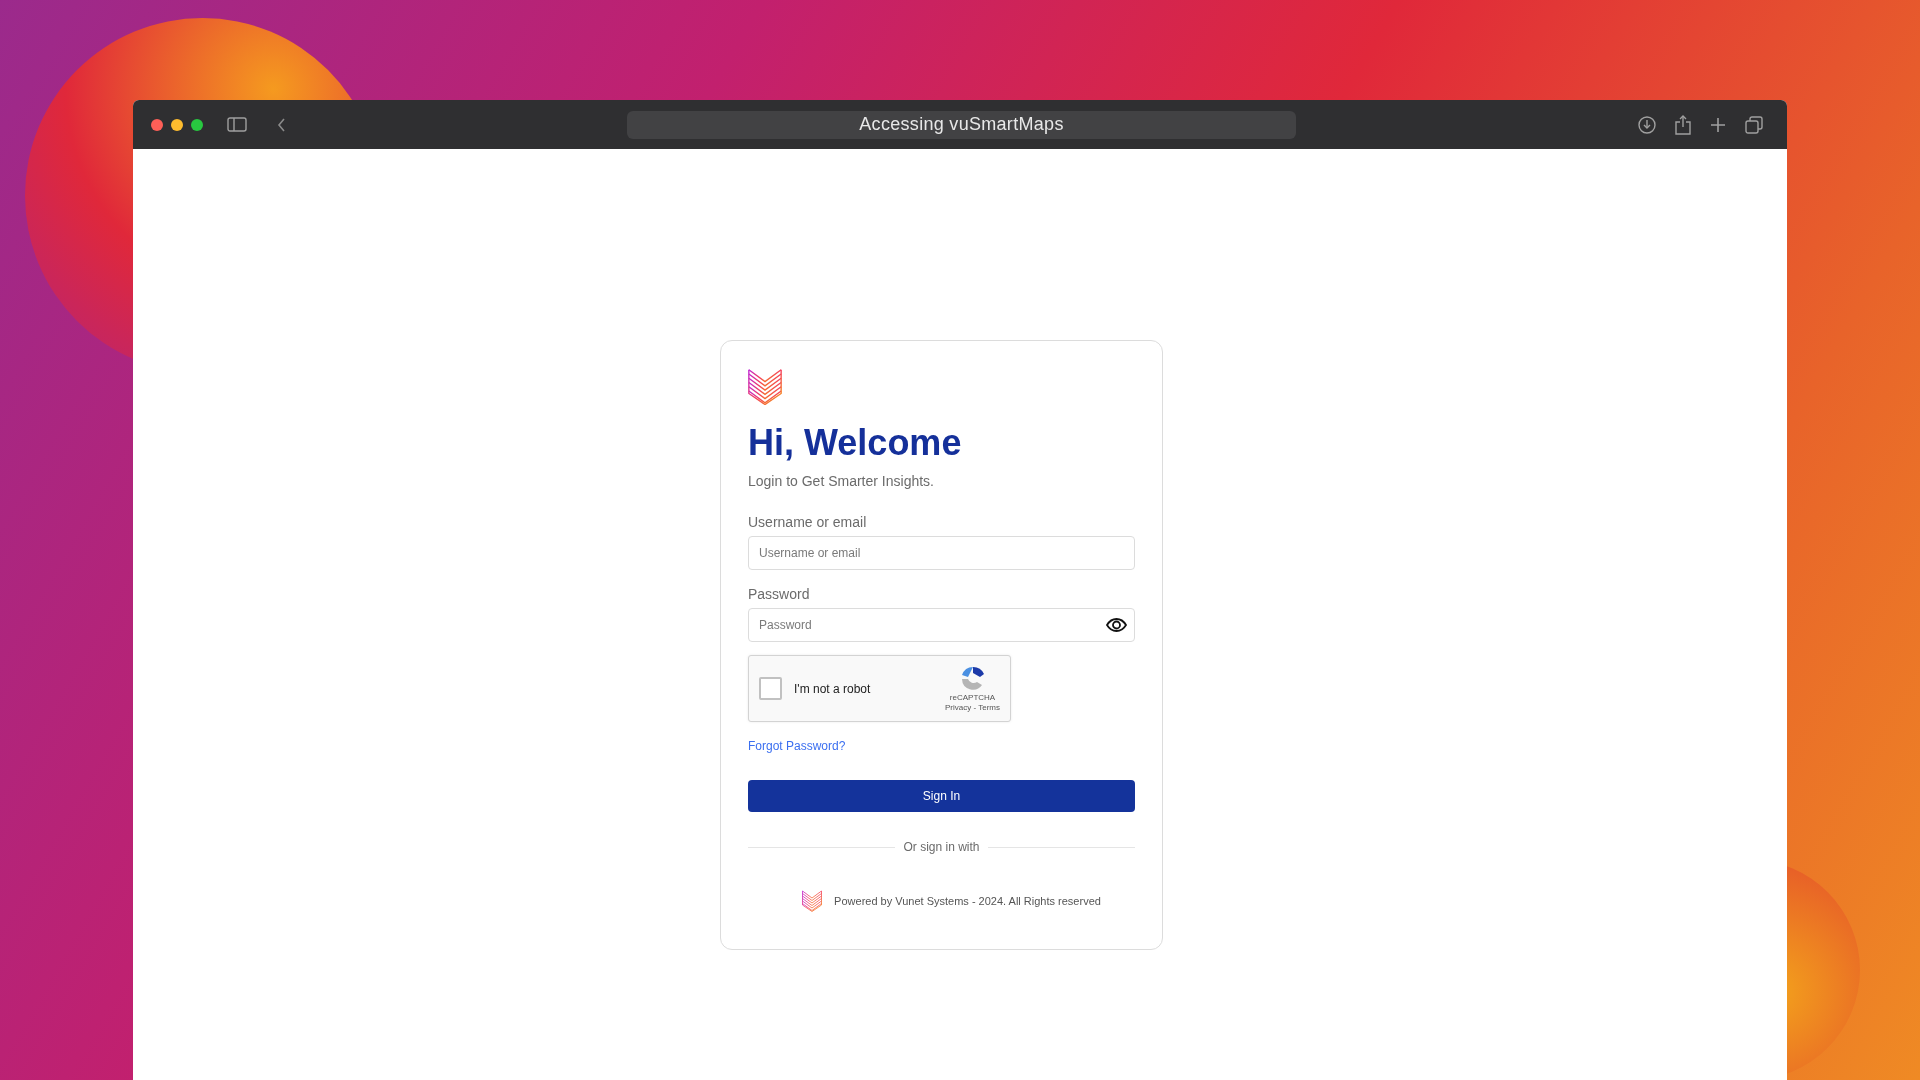  Describe the element at coordinates (157, 124) in the screenshot. I see `close-window-button` at that location.